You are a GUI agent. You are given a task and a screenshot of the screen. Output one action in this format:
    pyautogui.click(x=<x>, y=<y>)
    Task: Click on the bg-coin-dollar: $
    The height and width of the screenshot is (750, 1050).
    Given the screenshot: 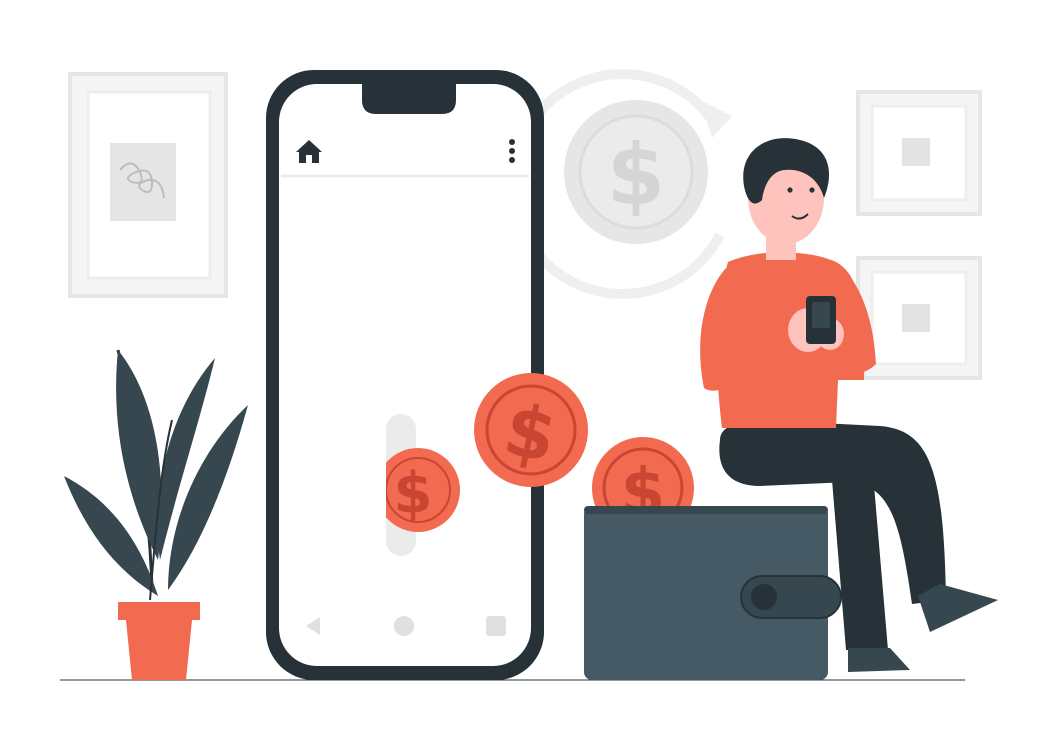 What is the action you would take?
    pyautogui.click(x=636, y=175)
    